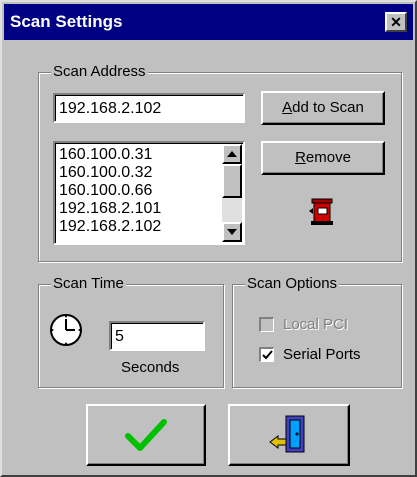 This screenshot has width=417, height=477. I want to click on exit-door-icon, so click(287, 434).